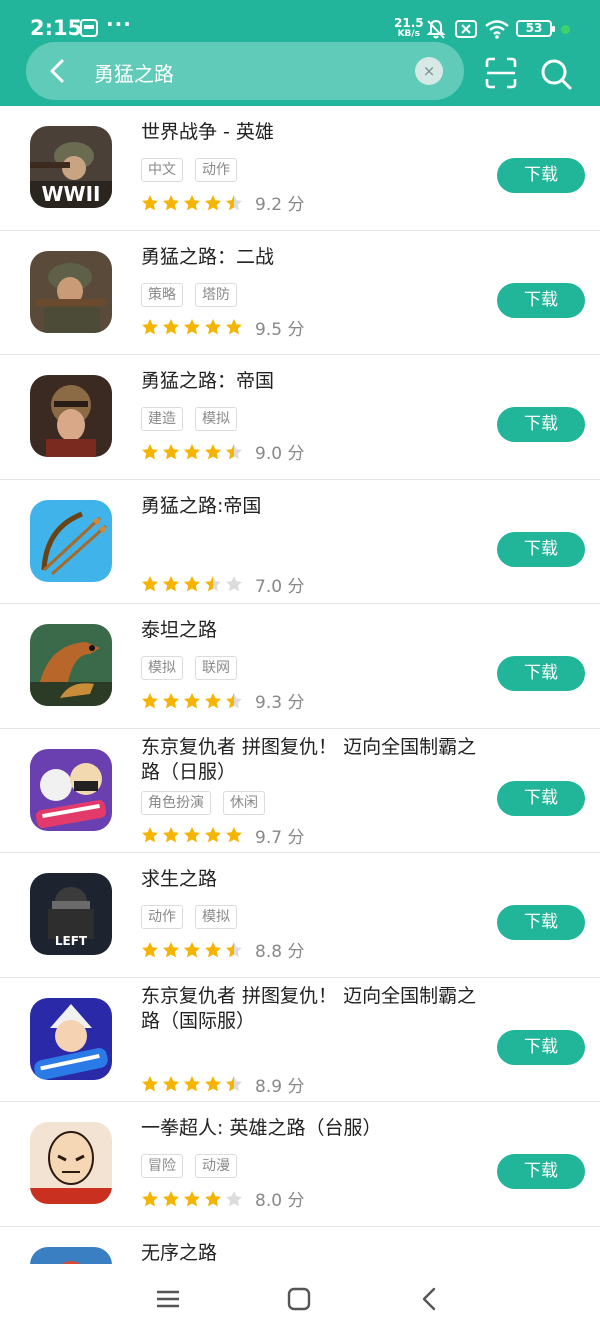 Image resolution: width=600 pixels, height=1334 pixels. Describe the element at coordinates (501, 73) in the screenshot. I see `scan-icon` at that location.